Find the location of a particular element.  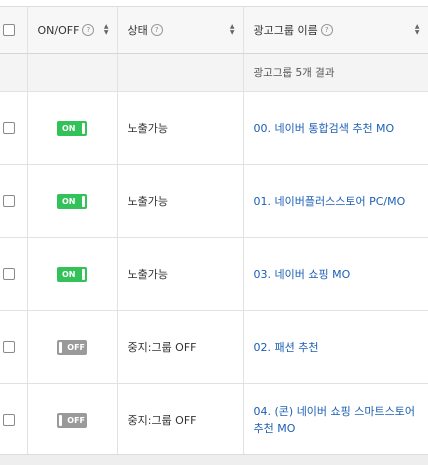

name-cell: 00. 네이버 통합검색 추천 MO is located at coordinates (335, 128).